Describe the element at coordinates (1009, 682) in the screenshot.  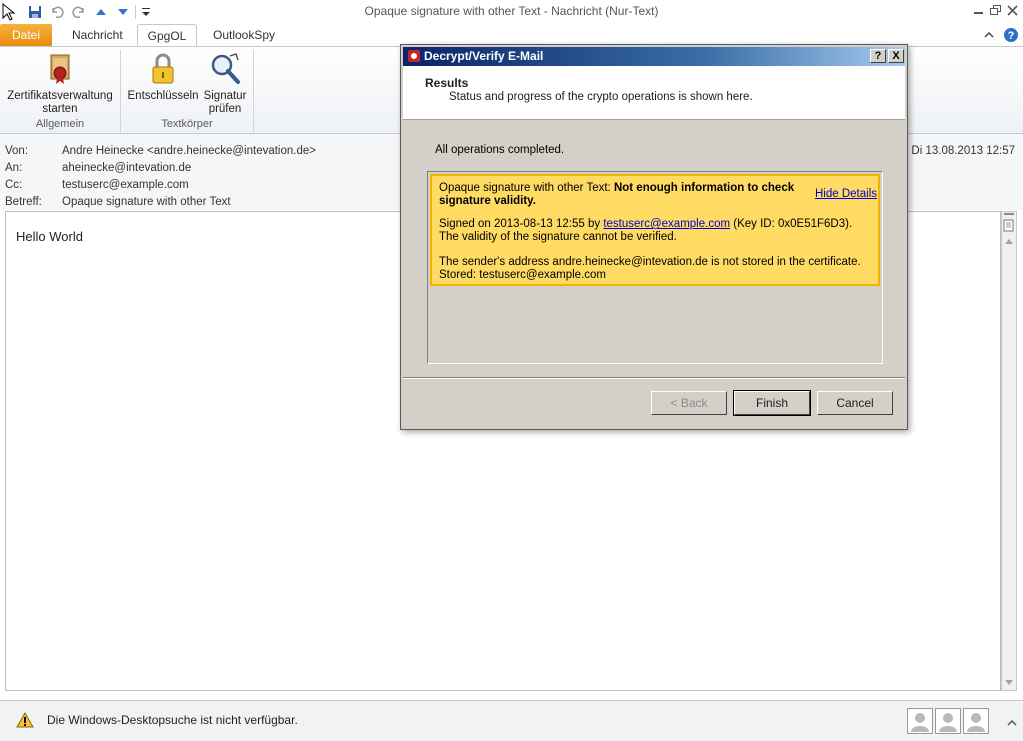
I see `scroll-down-icon` at that location.